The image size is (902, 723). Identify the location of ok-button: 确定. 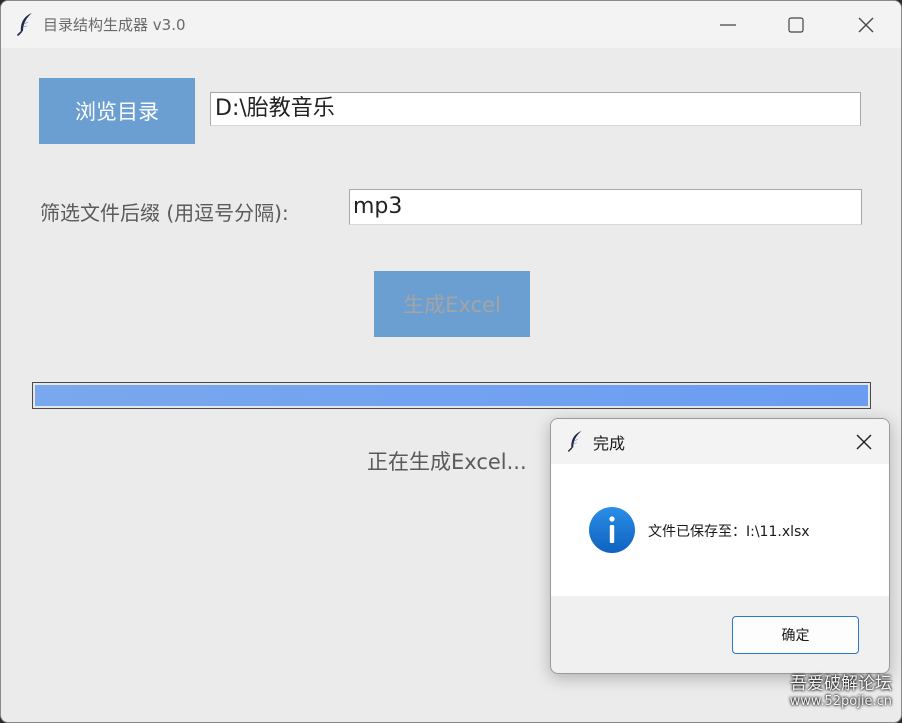
(795, 635).